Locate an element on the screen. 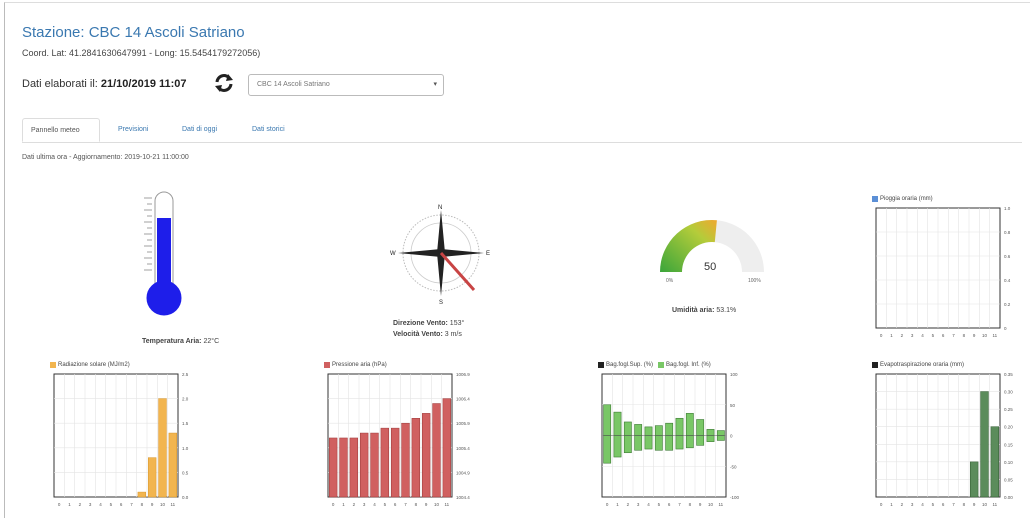 The height and width of the screenshot is (520, 1031). wind-direction-needle is located at coordinates (457, 271).